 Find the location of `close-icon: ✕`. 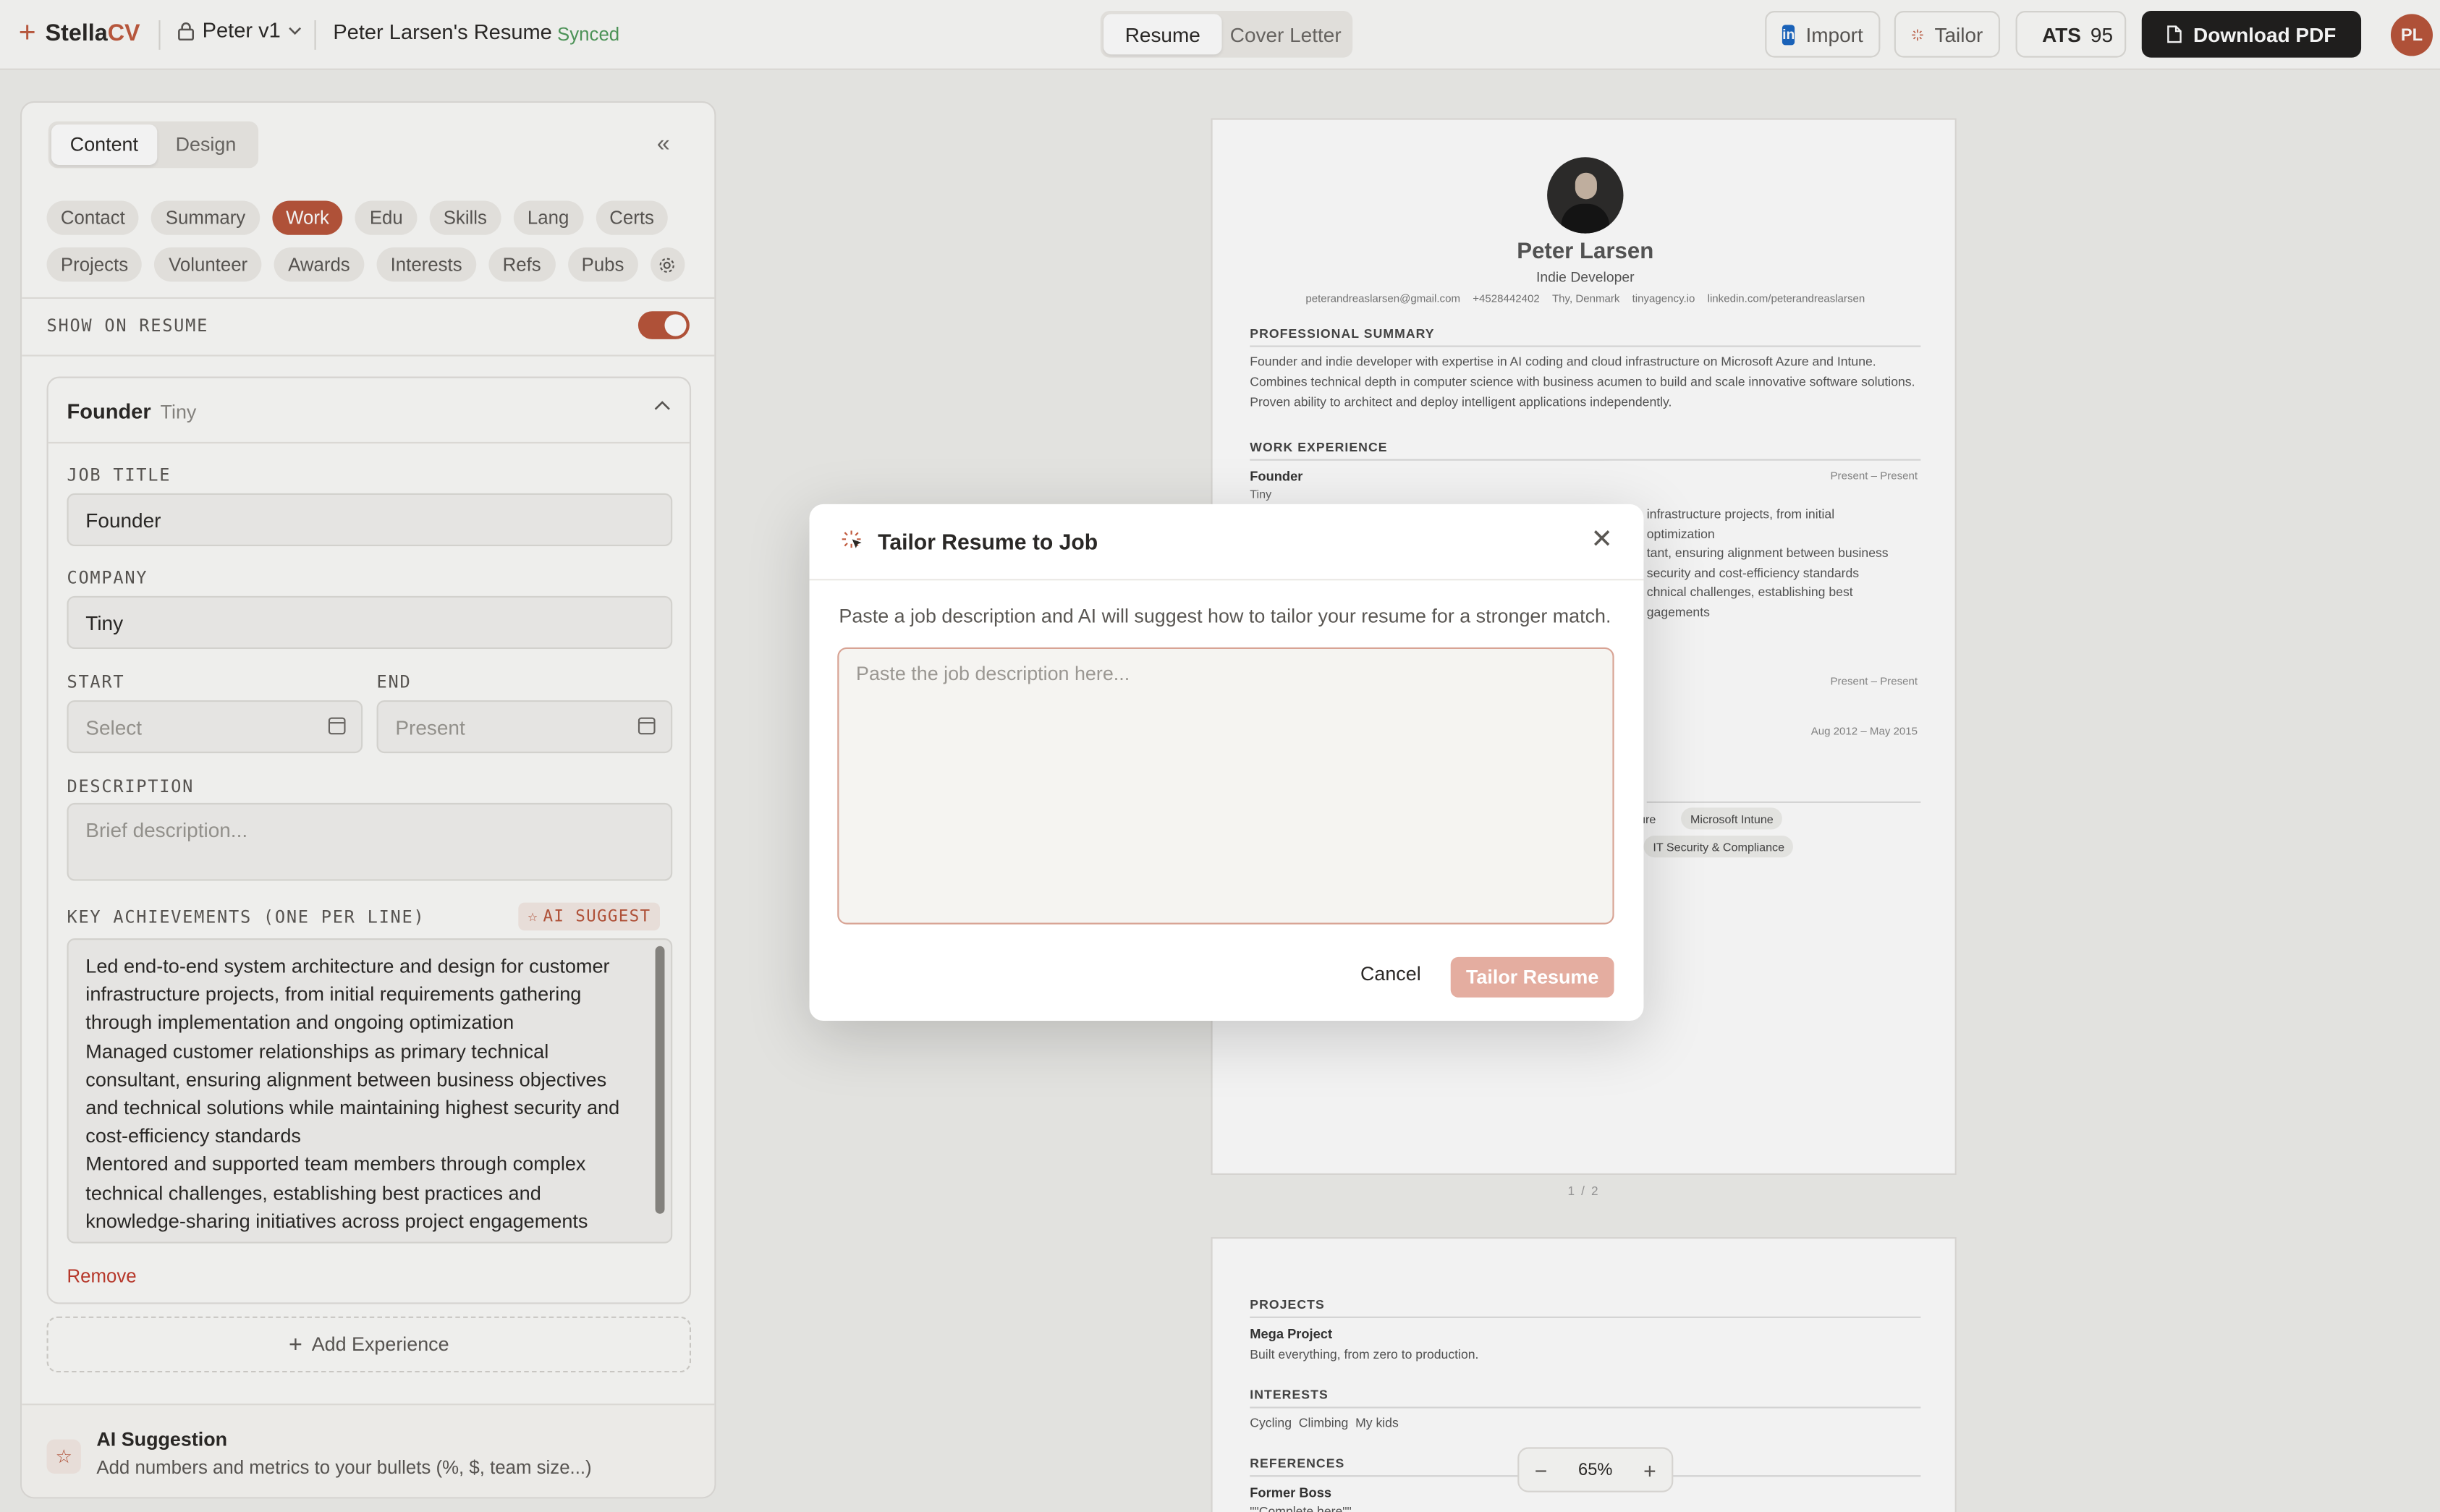

close-icon: ✕ is located at coordinates (1601, 539).